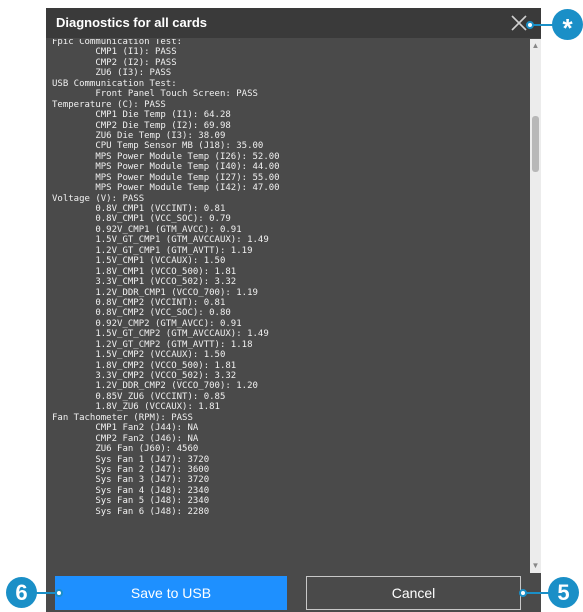 Image resolution: width=583 pixels, height=612 pixels. I want to click on diagnostics-line: 0.92V_CMP1 (GTM_AVCC): 0.91, so click(147, 229).